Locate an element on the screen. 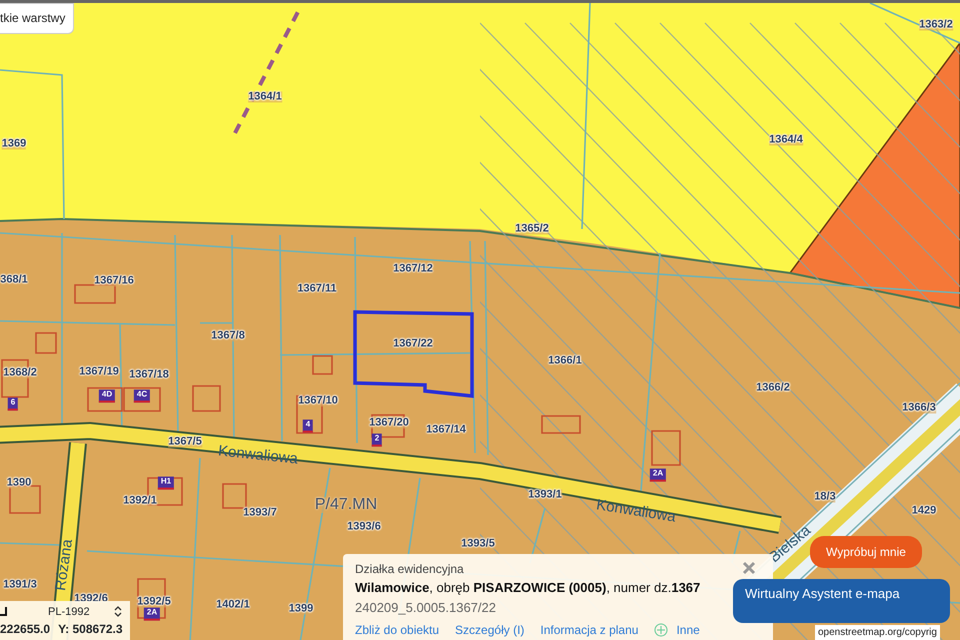 The image size is (960, 640). y-coordinate-value: Y: 508672.3 is located at coordinates (90, 629).